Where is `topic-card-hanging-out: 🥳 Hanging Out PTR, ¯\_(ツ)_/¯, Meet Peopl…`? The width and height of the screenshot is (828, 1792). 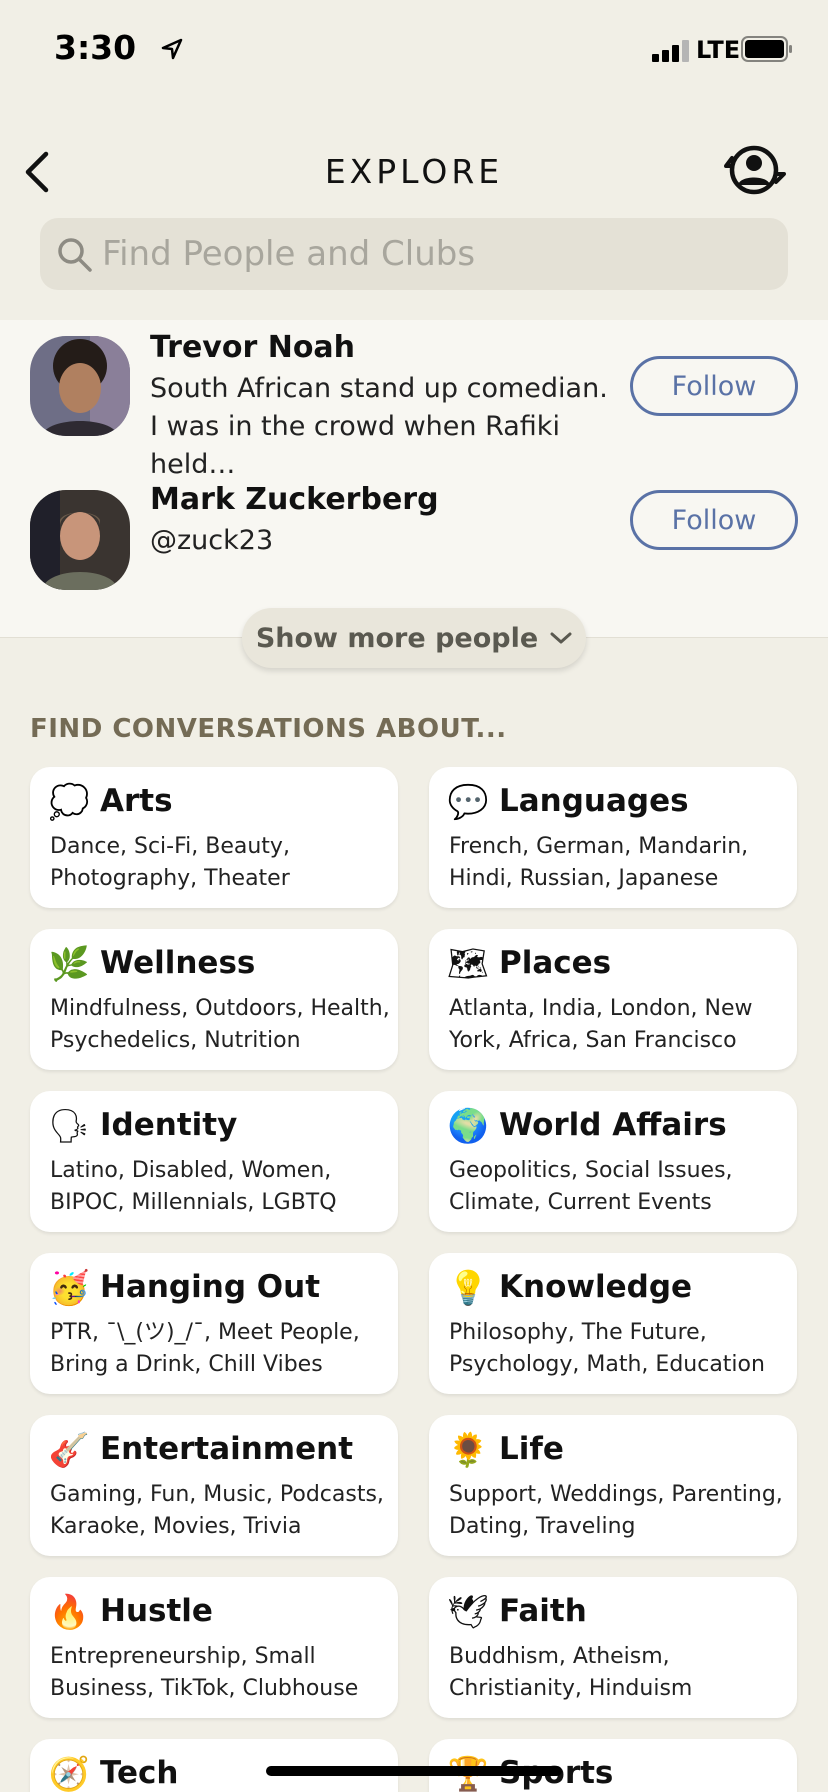
topic-card-hanging-out: 🥳 Hanging Out PTR, ¯\_(ツ)_/¯, Meet Peopl… is located at coordinates (214, 1323).